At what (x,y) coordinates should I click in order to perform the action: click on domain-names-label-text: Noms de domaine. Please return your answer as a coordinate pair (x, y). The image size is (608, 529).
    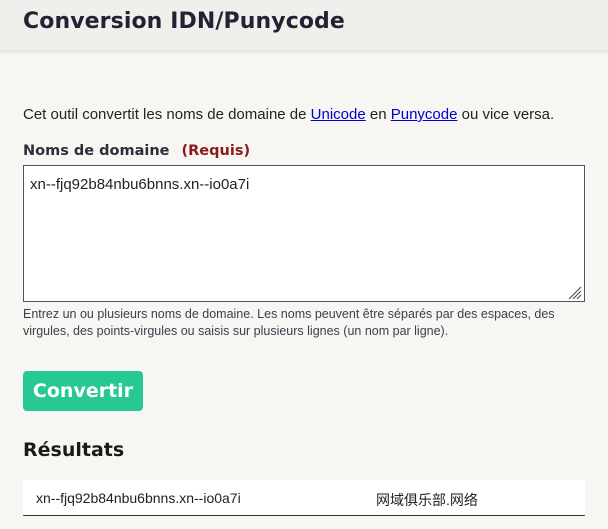
    Looking at the image, I should click on (96, 151).